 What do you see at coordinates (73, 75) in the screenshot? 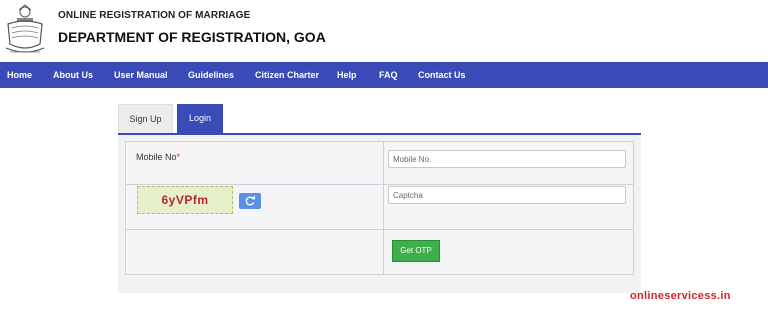
I see `nav-about-us: About Us` at bounding box center [73, 75].